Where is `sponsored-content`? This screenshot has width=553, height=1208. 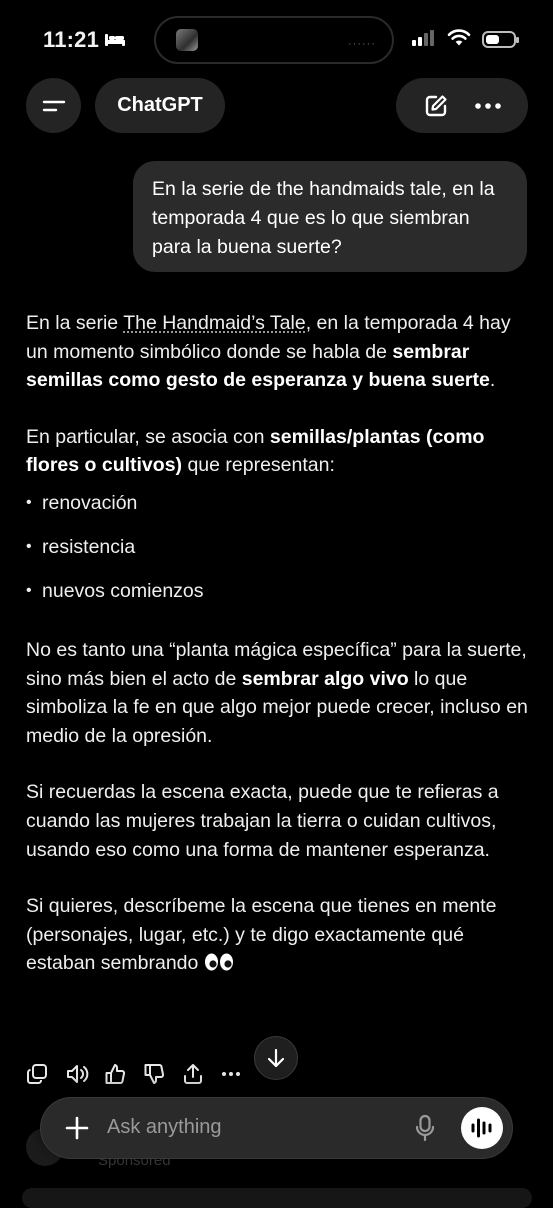
sponsored-content is located at coordinates (277, 1198).